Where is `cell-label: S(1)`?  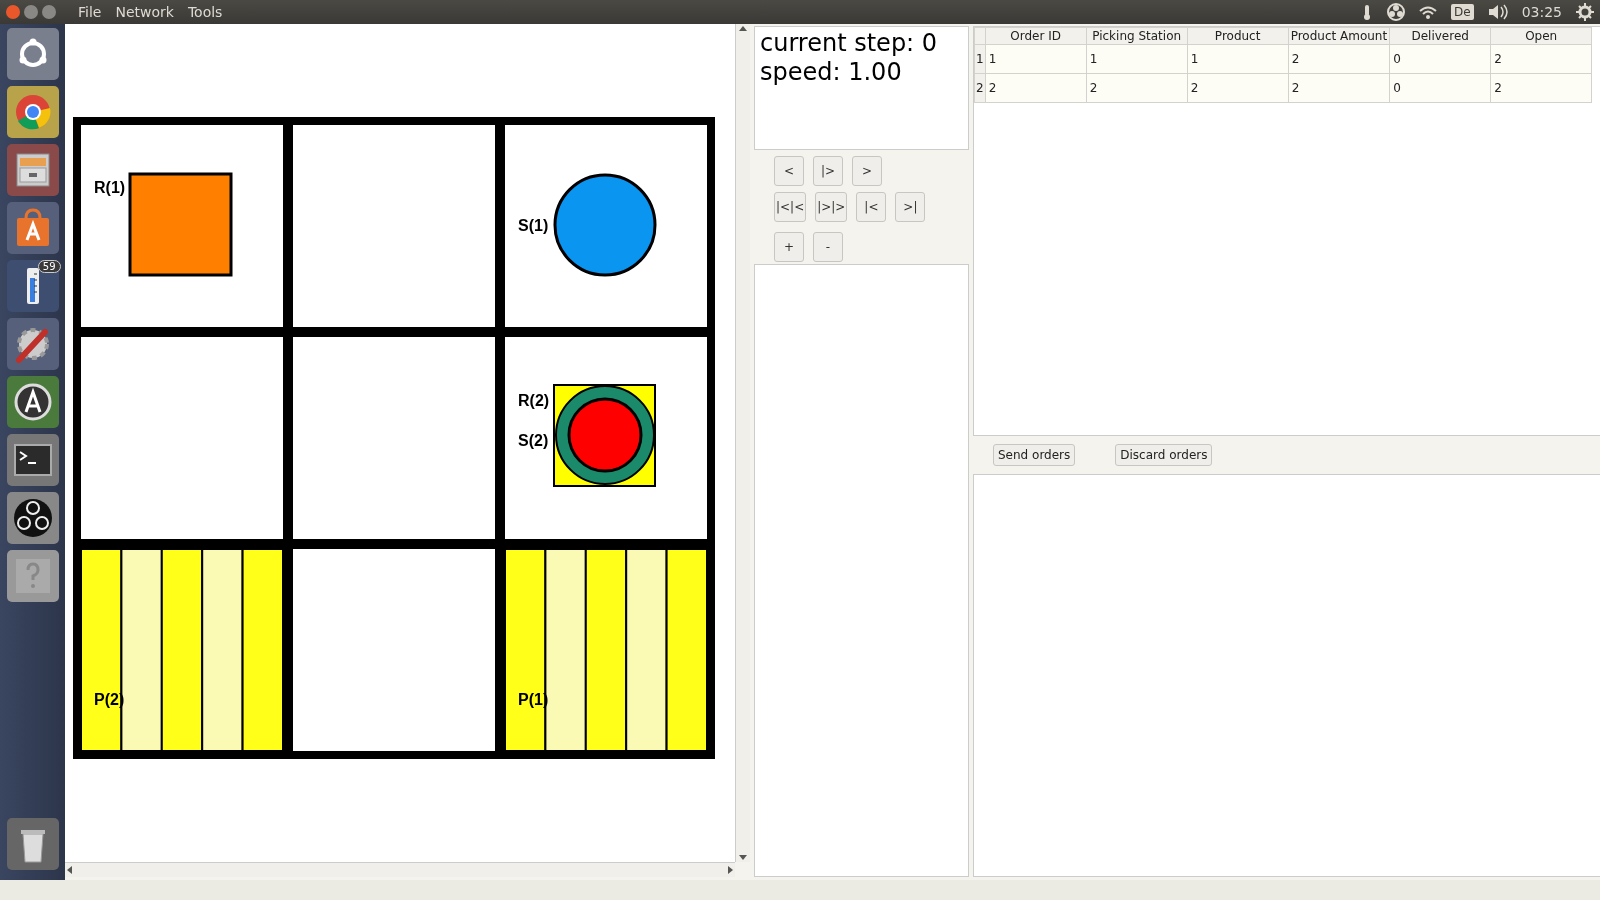
cell-label: S(1) is located at coordinates (533, 226).